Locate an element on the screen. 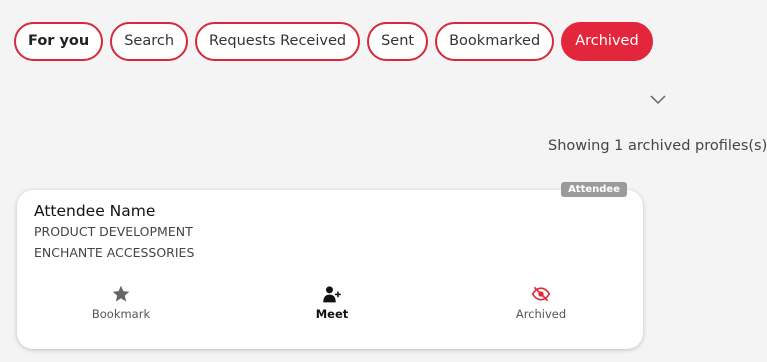 This screenshot has height=362, width=767. tab-bookmarked: Bookmarked is located at coordinates (495, 41).